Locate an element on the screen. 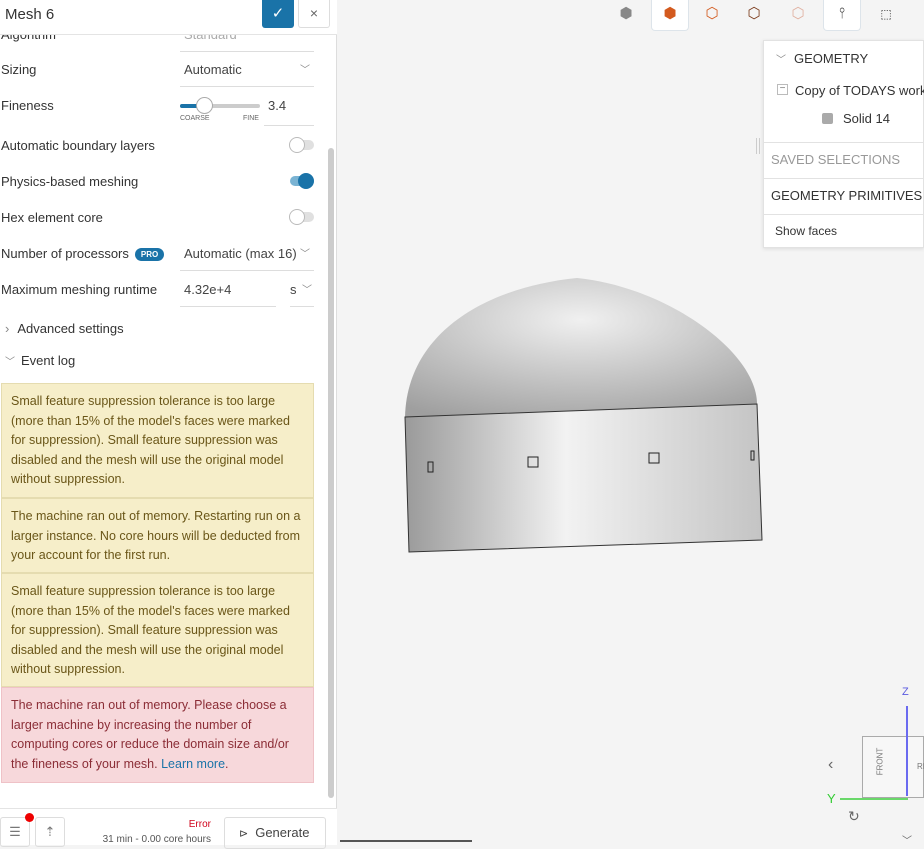 This screenshot has height=849, width=924. close-icon: × is located at coordinates (314, 13).